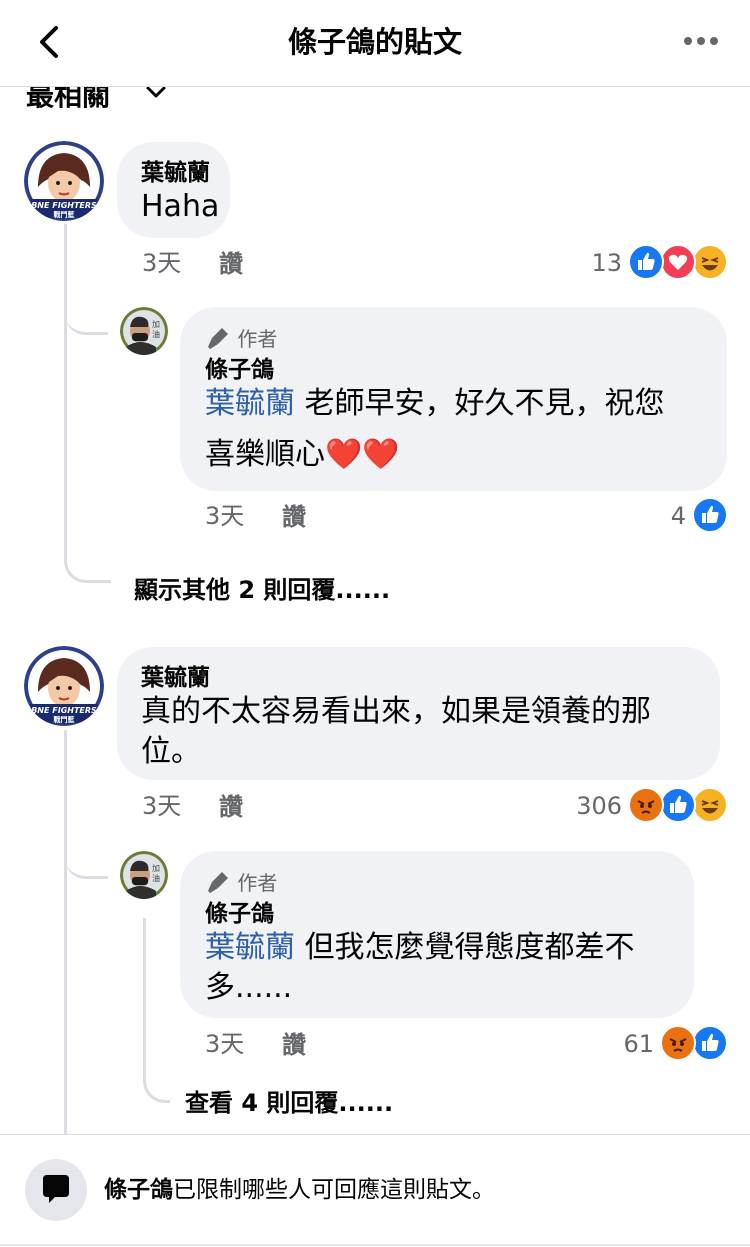 The image size is (750, 1247). I want to click on comment-text: 葉毓蘭 老師早安，好久不見，祝您, so click(435, 404).